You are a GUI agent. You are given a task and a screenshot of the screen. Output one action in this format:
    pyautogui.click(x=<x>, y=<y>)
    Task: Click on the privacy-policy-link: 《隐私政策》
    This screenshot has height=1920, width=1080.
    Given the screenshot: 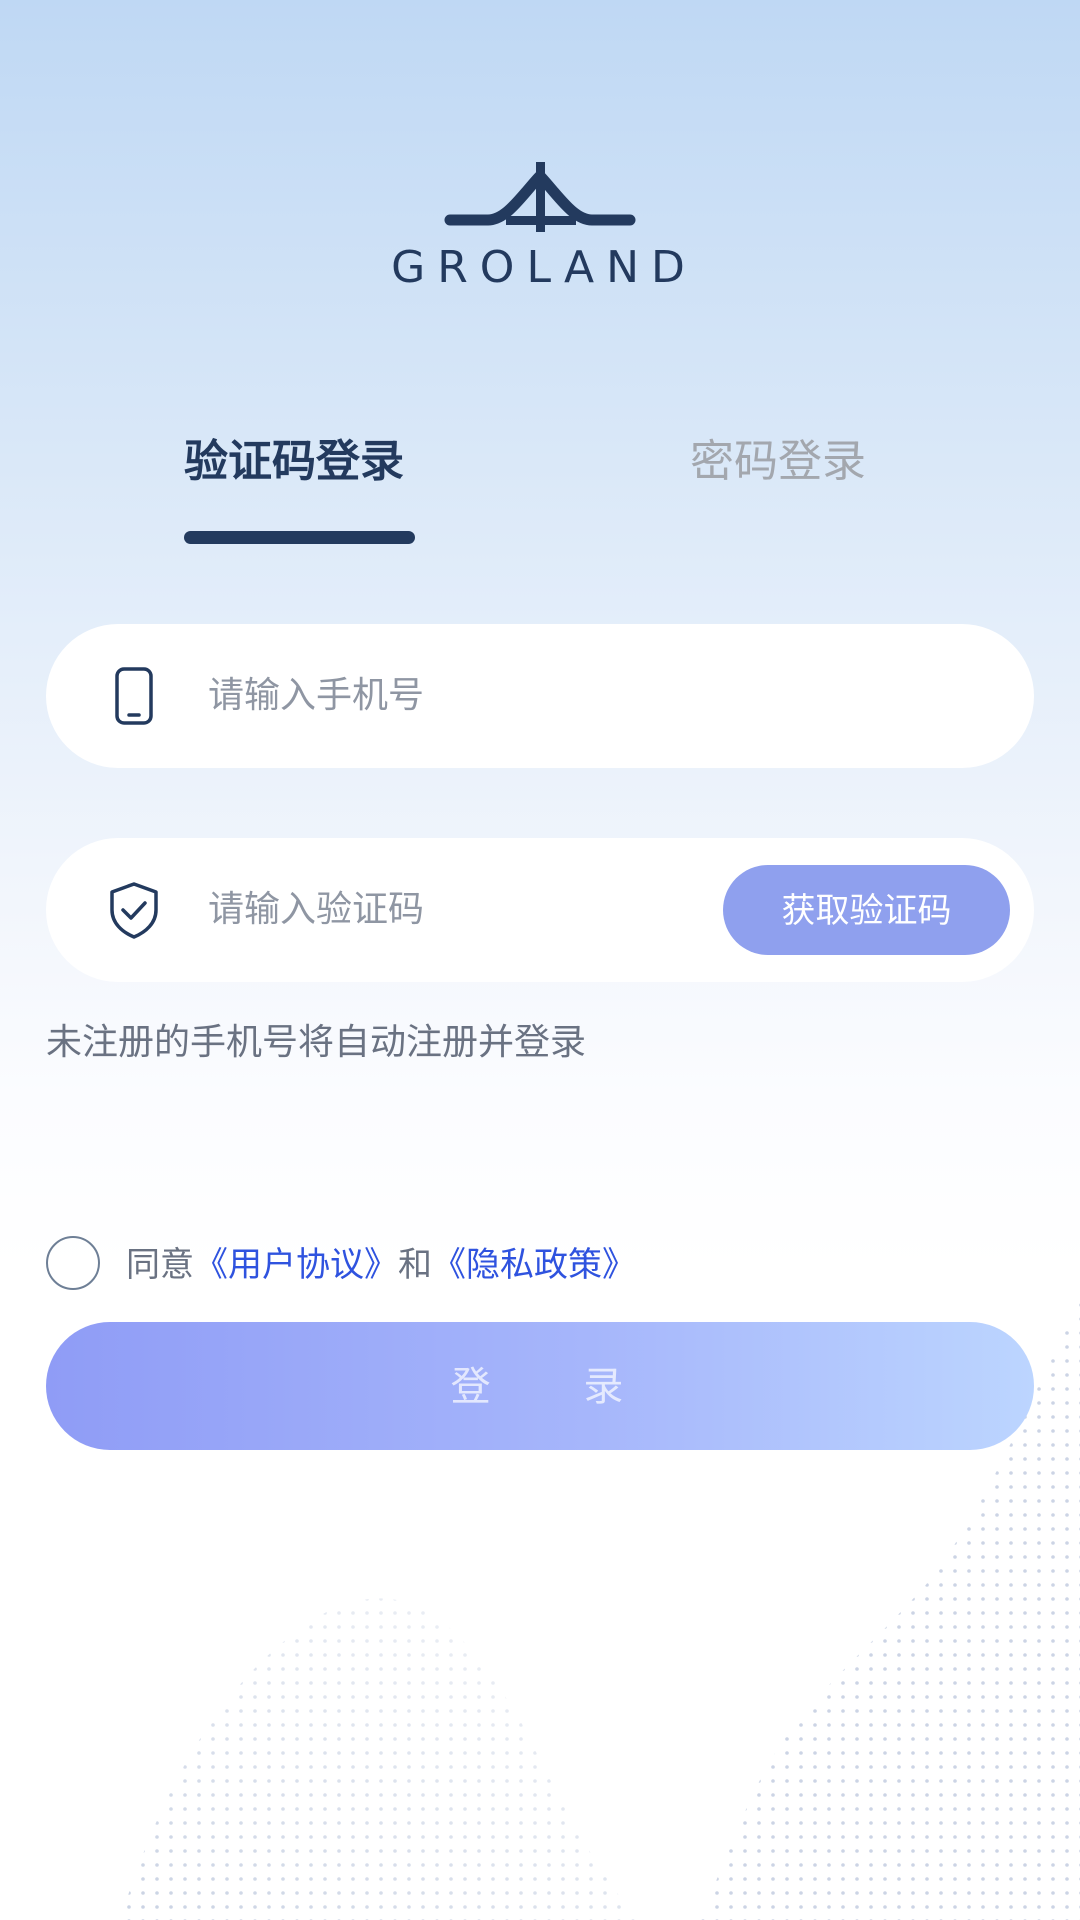 What is the action you would take?
    pyautogui.click(x=534, y=1265)
    